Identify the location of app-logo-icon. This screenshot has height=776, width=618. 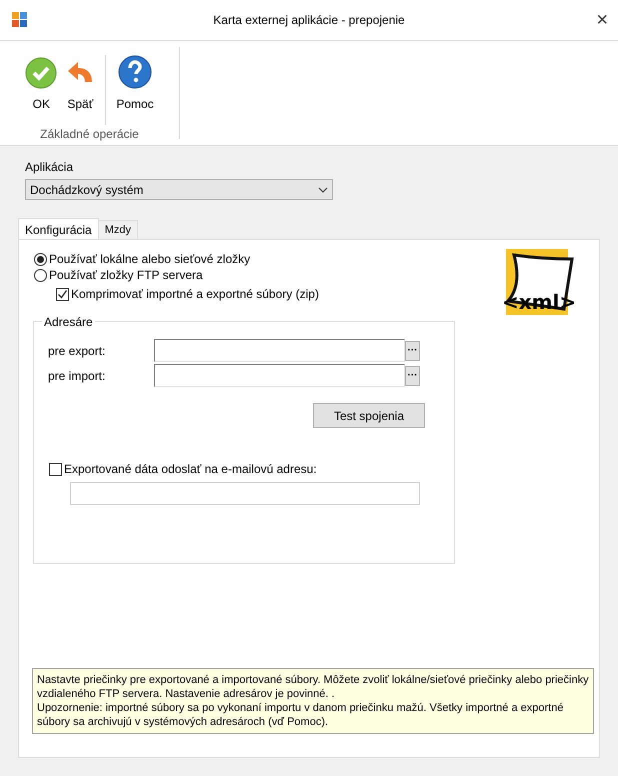
(20, 20).